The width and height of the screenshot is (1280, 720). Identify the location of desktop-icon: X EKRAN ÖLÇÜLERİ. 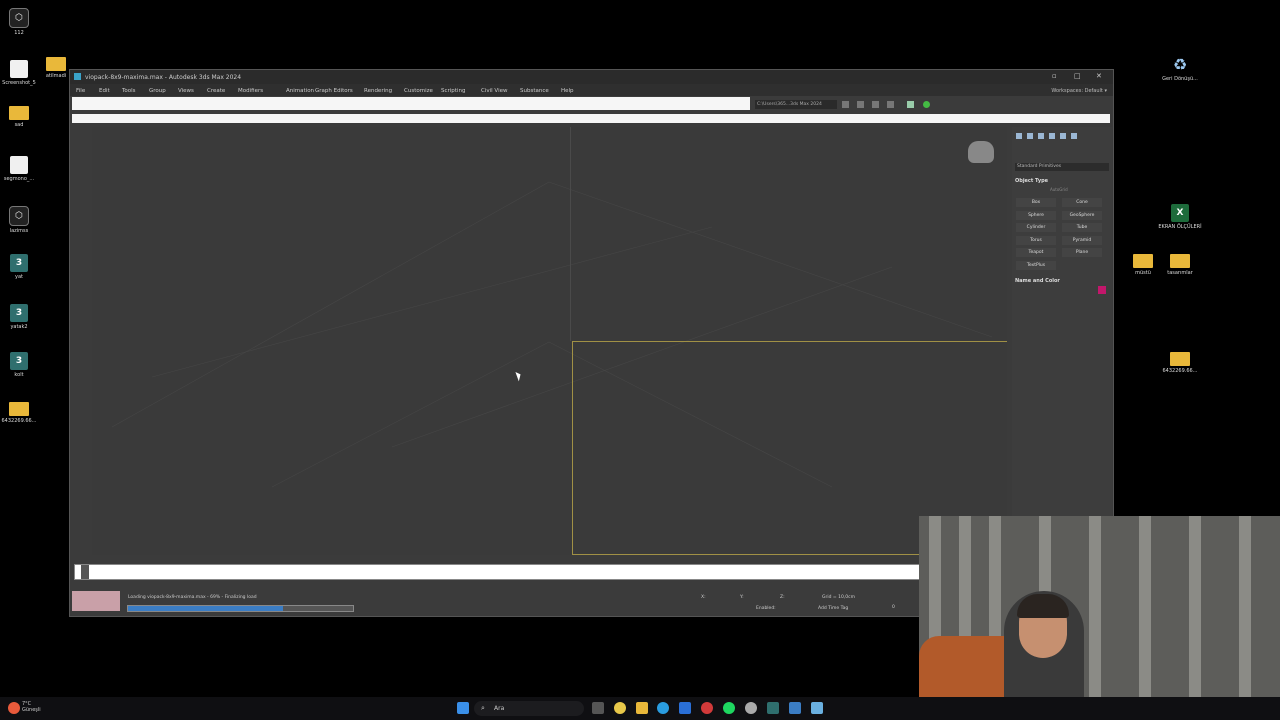
(1180, 217).